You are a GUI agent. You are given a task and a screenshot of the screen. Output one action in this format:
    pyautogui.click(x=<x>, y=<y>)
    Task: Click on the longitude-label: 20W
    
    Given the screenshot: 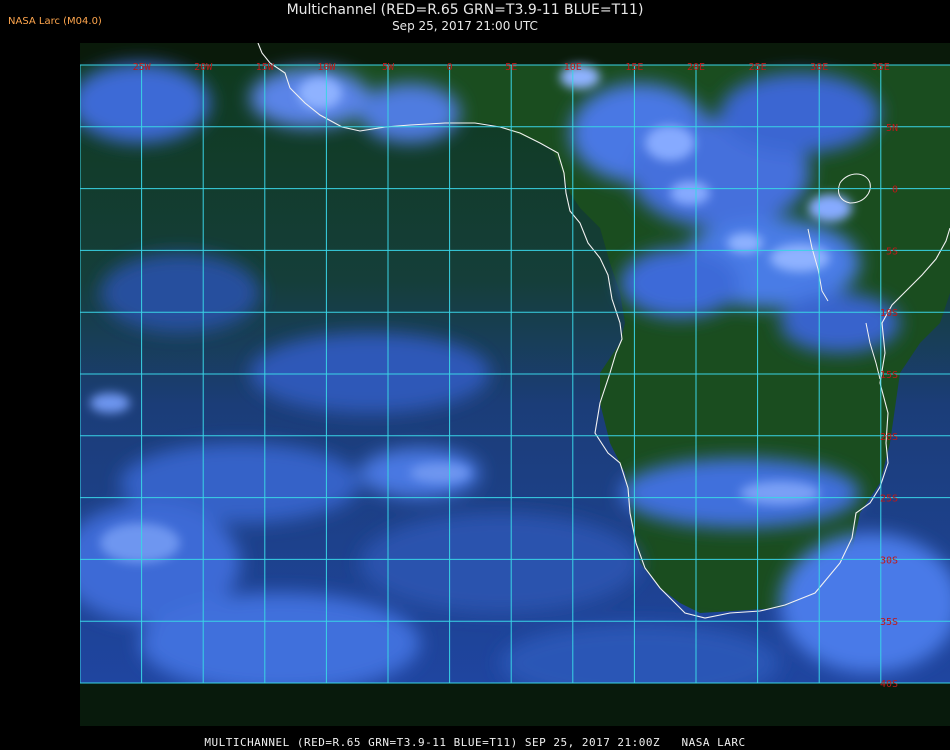 What is the action you would take?
    pyautogui.click(x=203, y=67)
    